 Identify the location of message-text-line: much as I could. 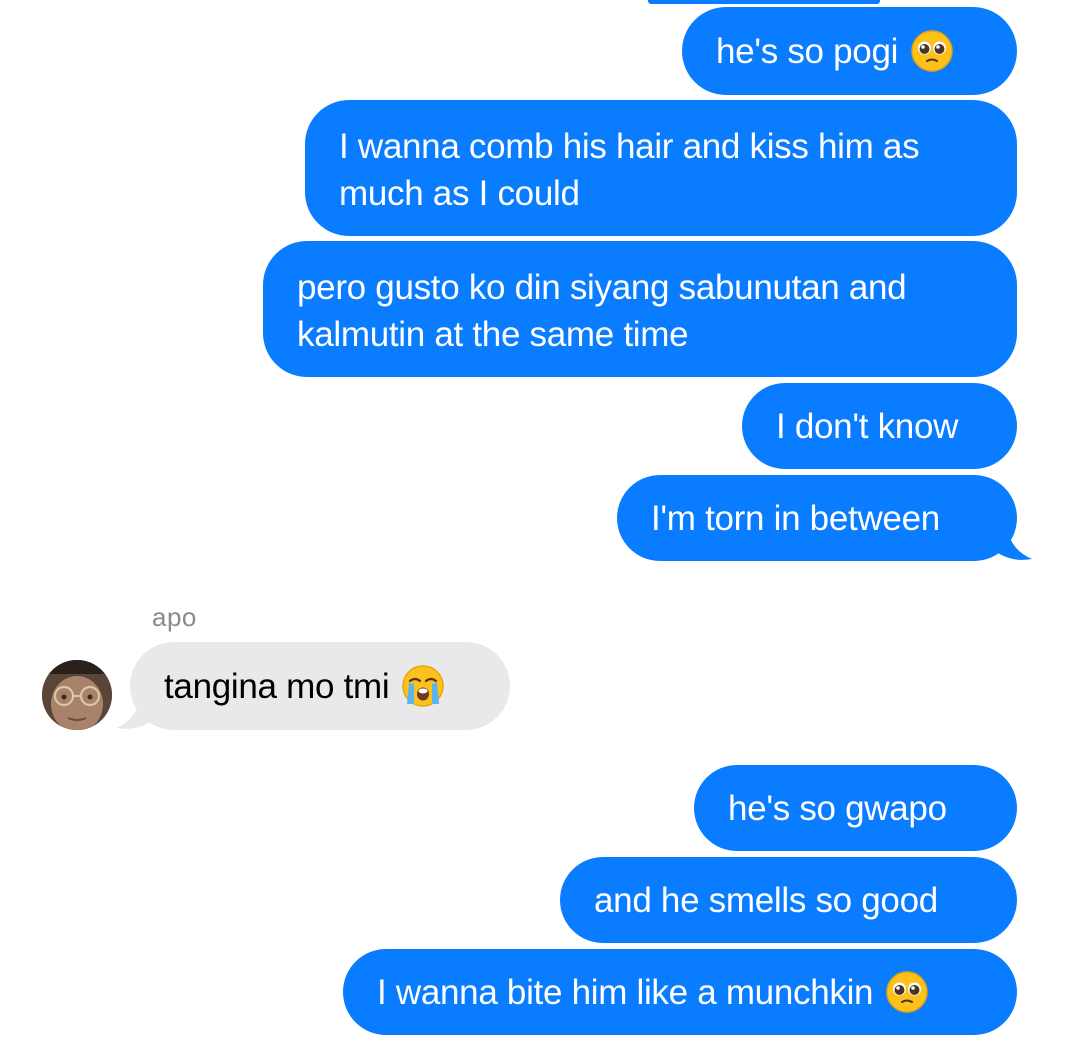
(459, 193).